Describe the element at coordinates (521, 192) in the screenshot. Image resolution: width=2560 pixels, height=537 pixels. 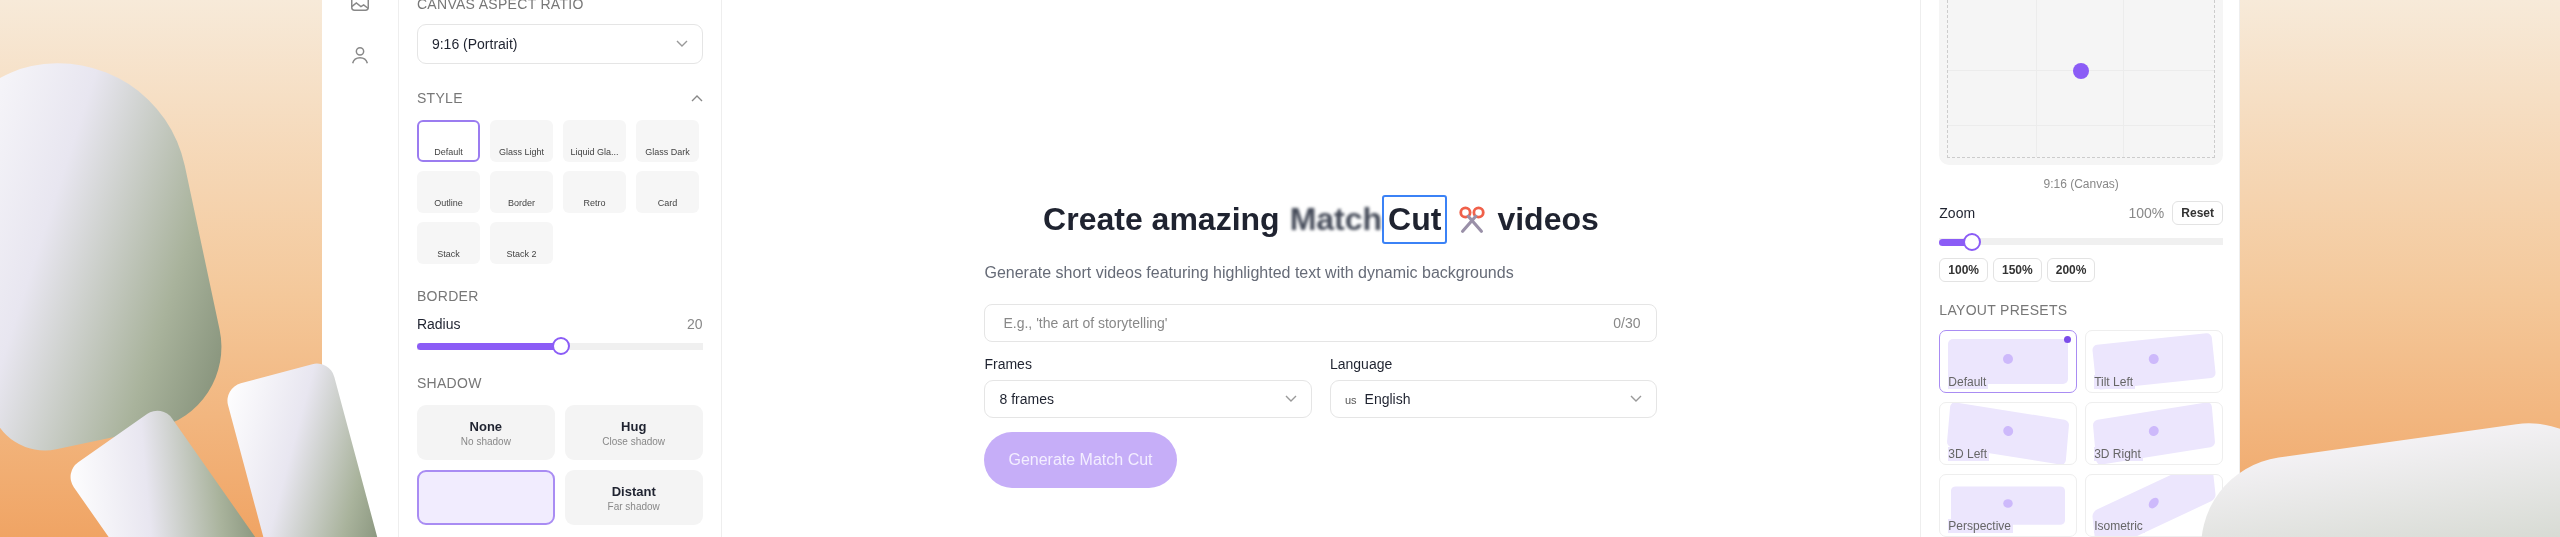
I see `style-option: Border` at that location.